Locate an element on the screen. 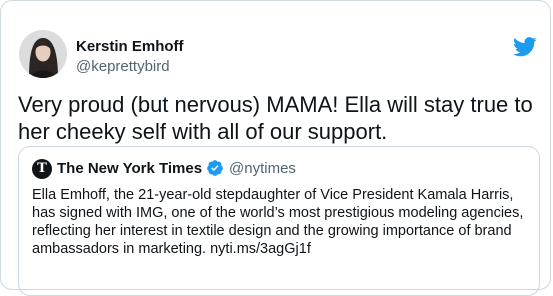 The image size is (553, 296). twitter-bird-icon is located at coordinates (525, 47).